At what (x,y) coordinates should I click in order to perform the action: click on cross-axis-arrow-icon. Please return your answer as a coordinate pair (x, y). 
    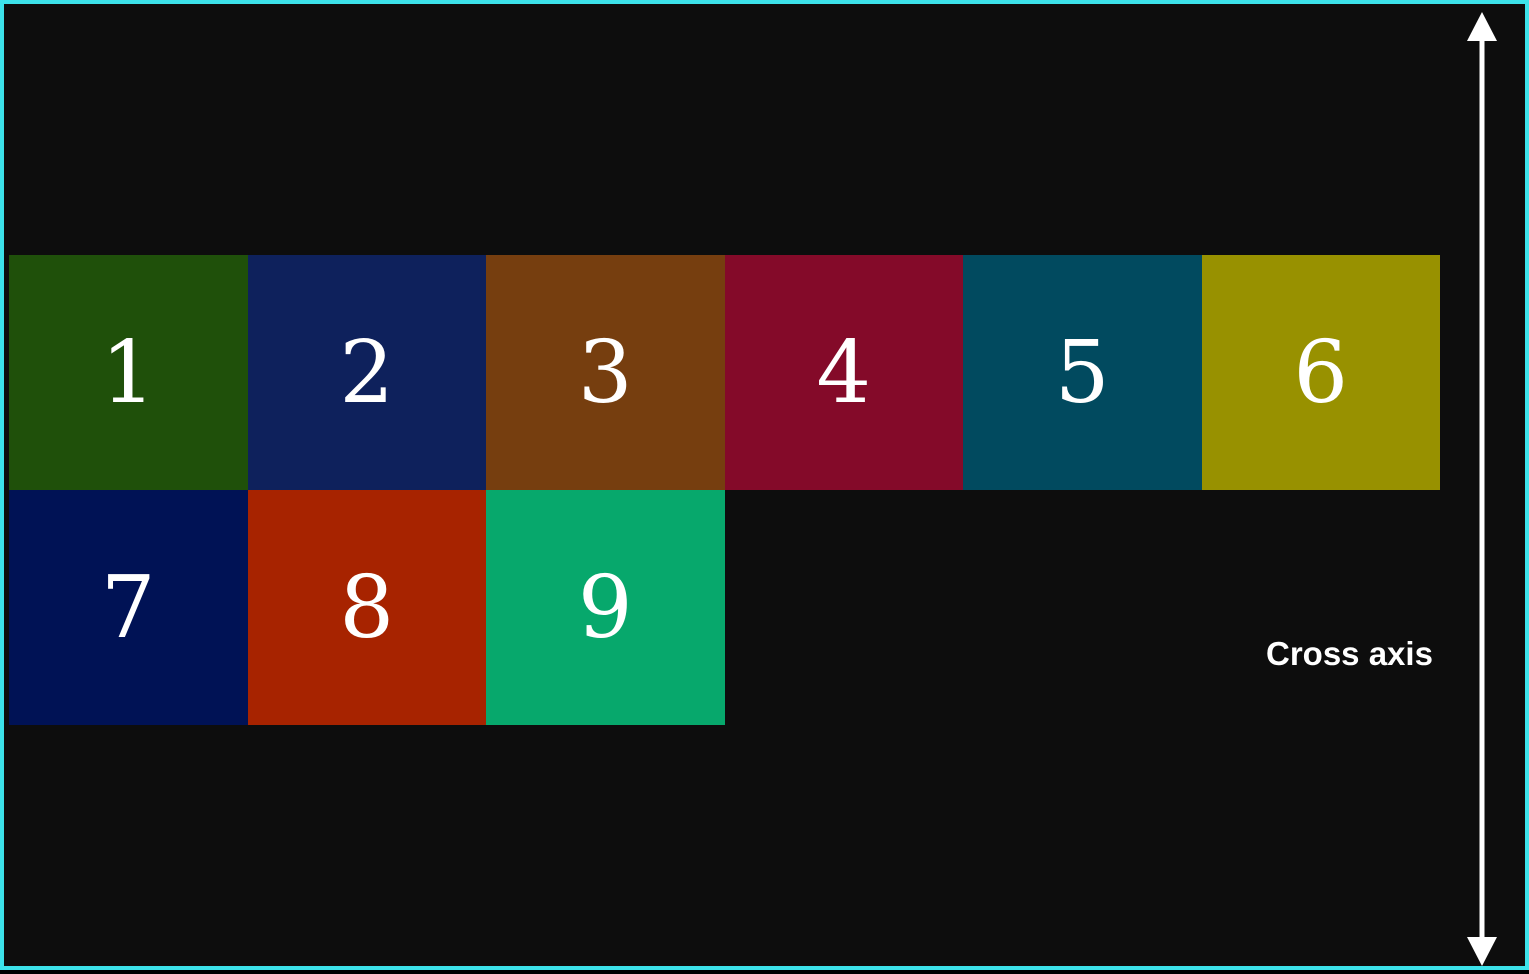
    Looking at the image, I should click on (1482, 489).